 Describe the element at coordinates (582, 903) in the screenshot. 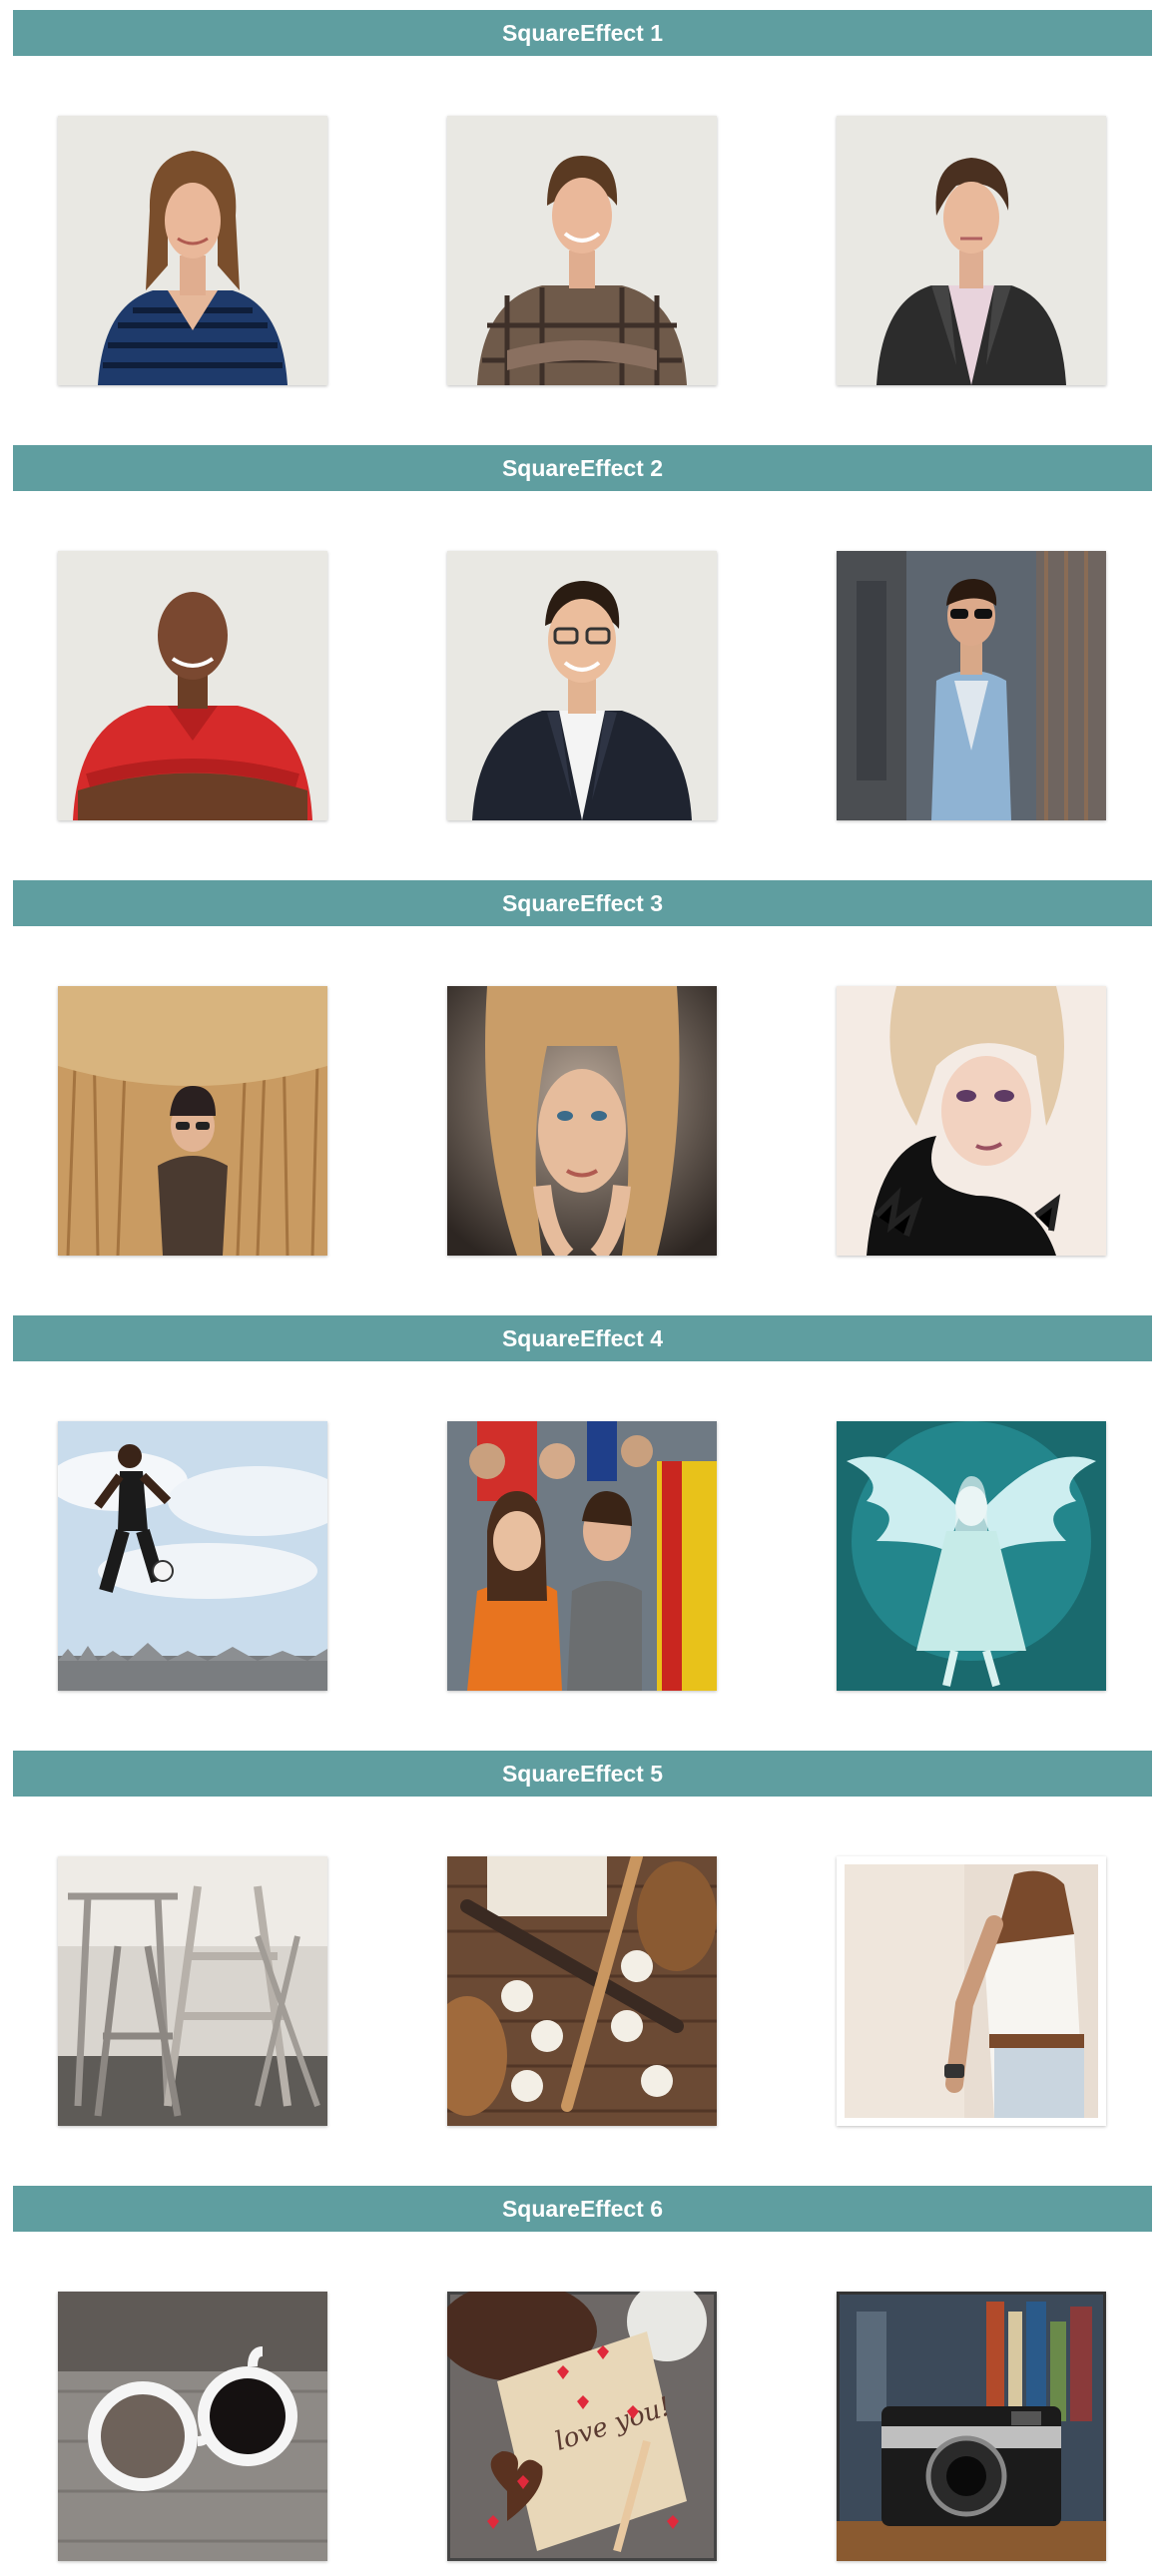

I see `section-title-3: SquareEffect 3` at that location.